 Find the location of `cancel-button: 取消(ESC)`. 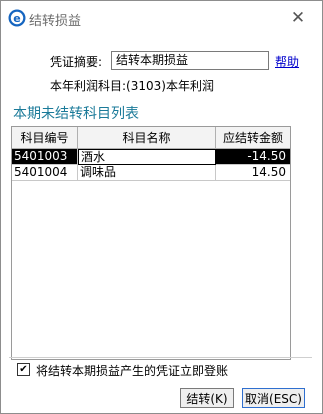

cancel-button: 取消(ESC) is located at coordinates (273, 398).